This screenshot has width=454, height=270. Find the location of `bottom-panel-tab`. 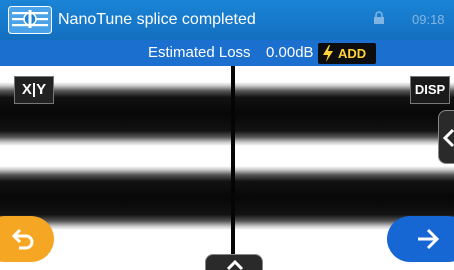

bottom-panel-tab is located at coordinates (234, 262).